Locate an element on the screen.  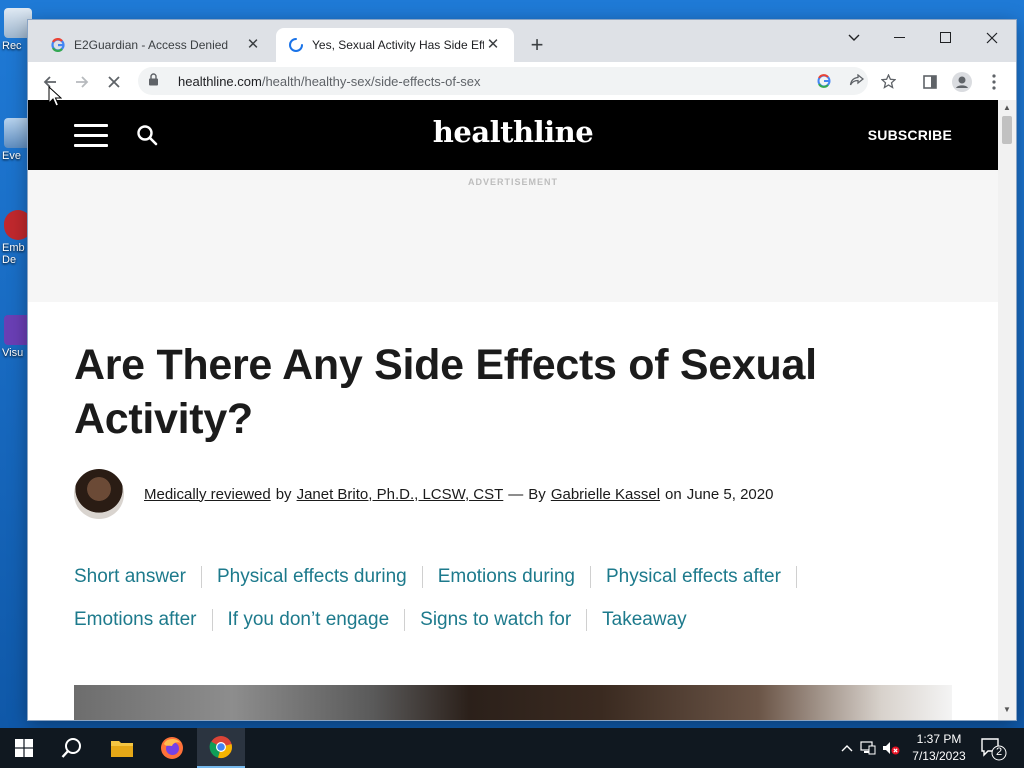
close-window-button is located at coordinates (992, 38).